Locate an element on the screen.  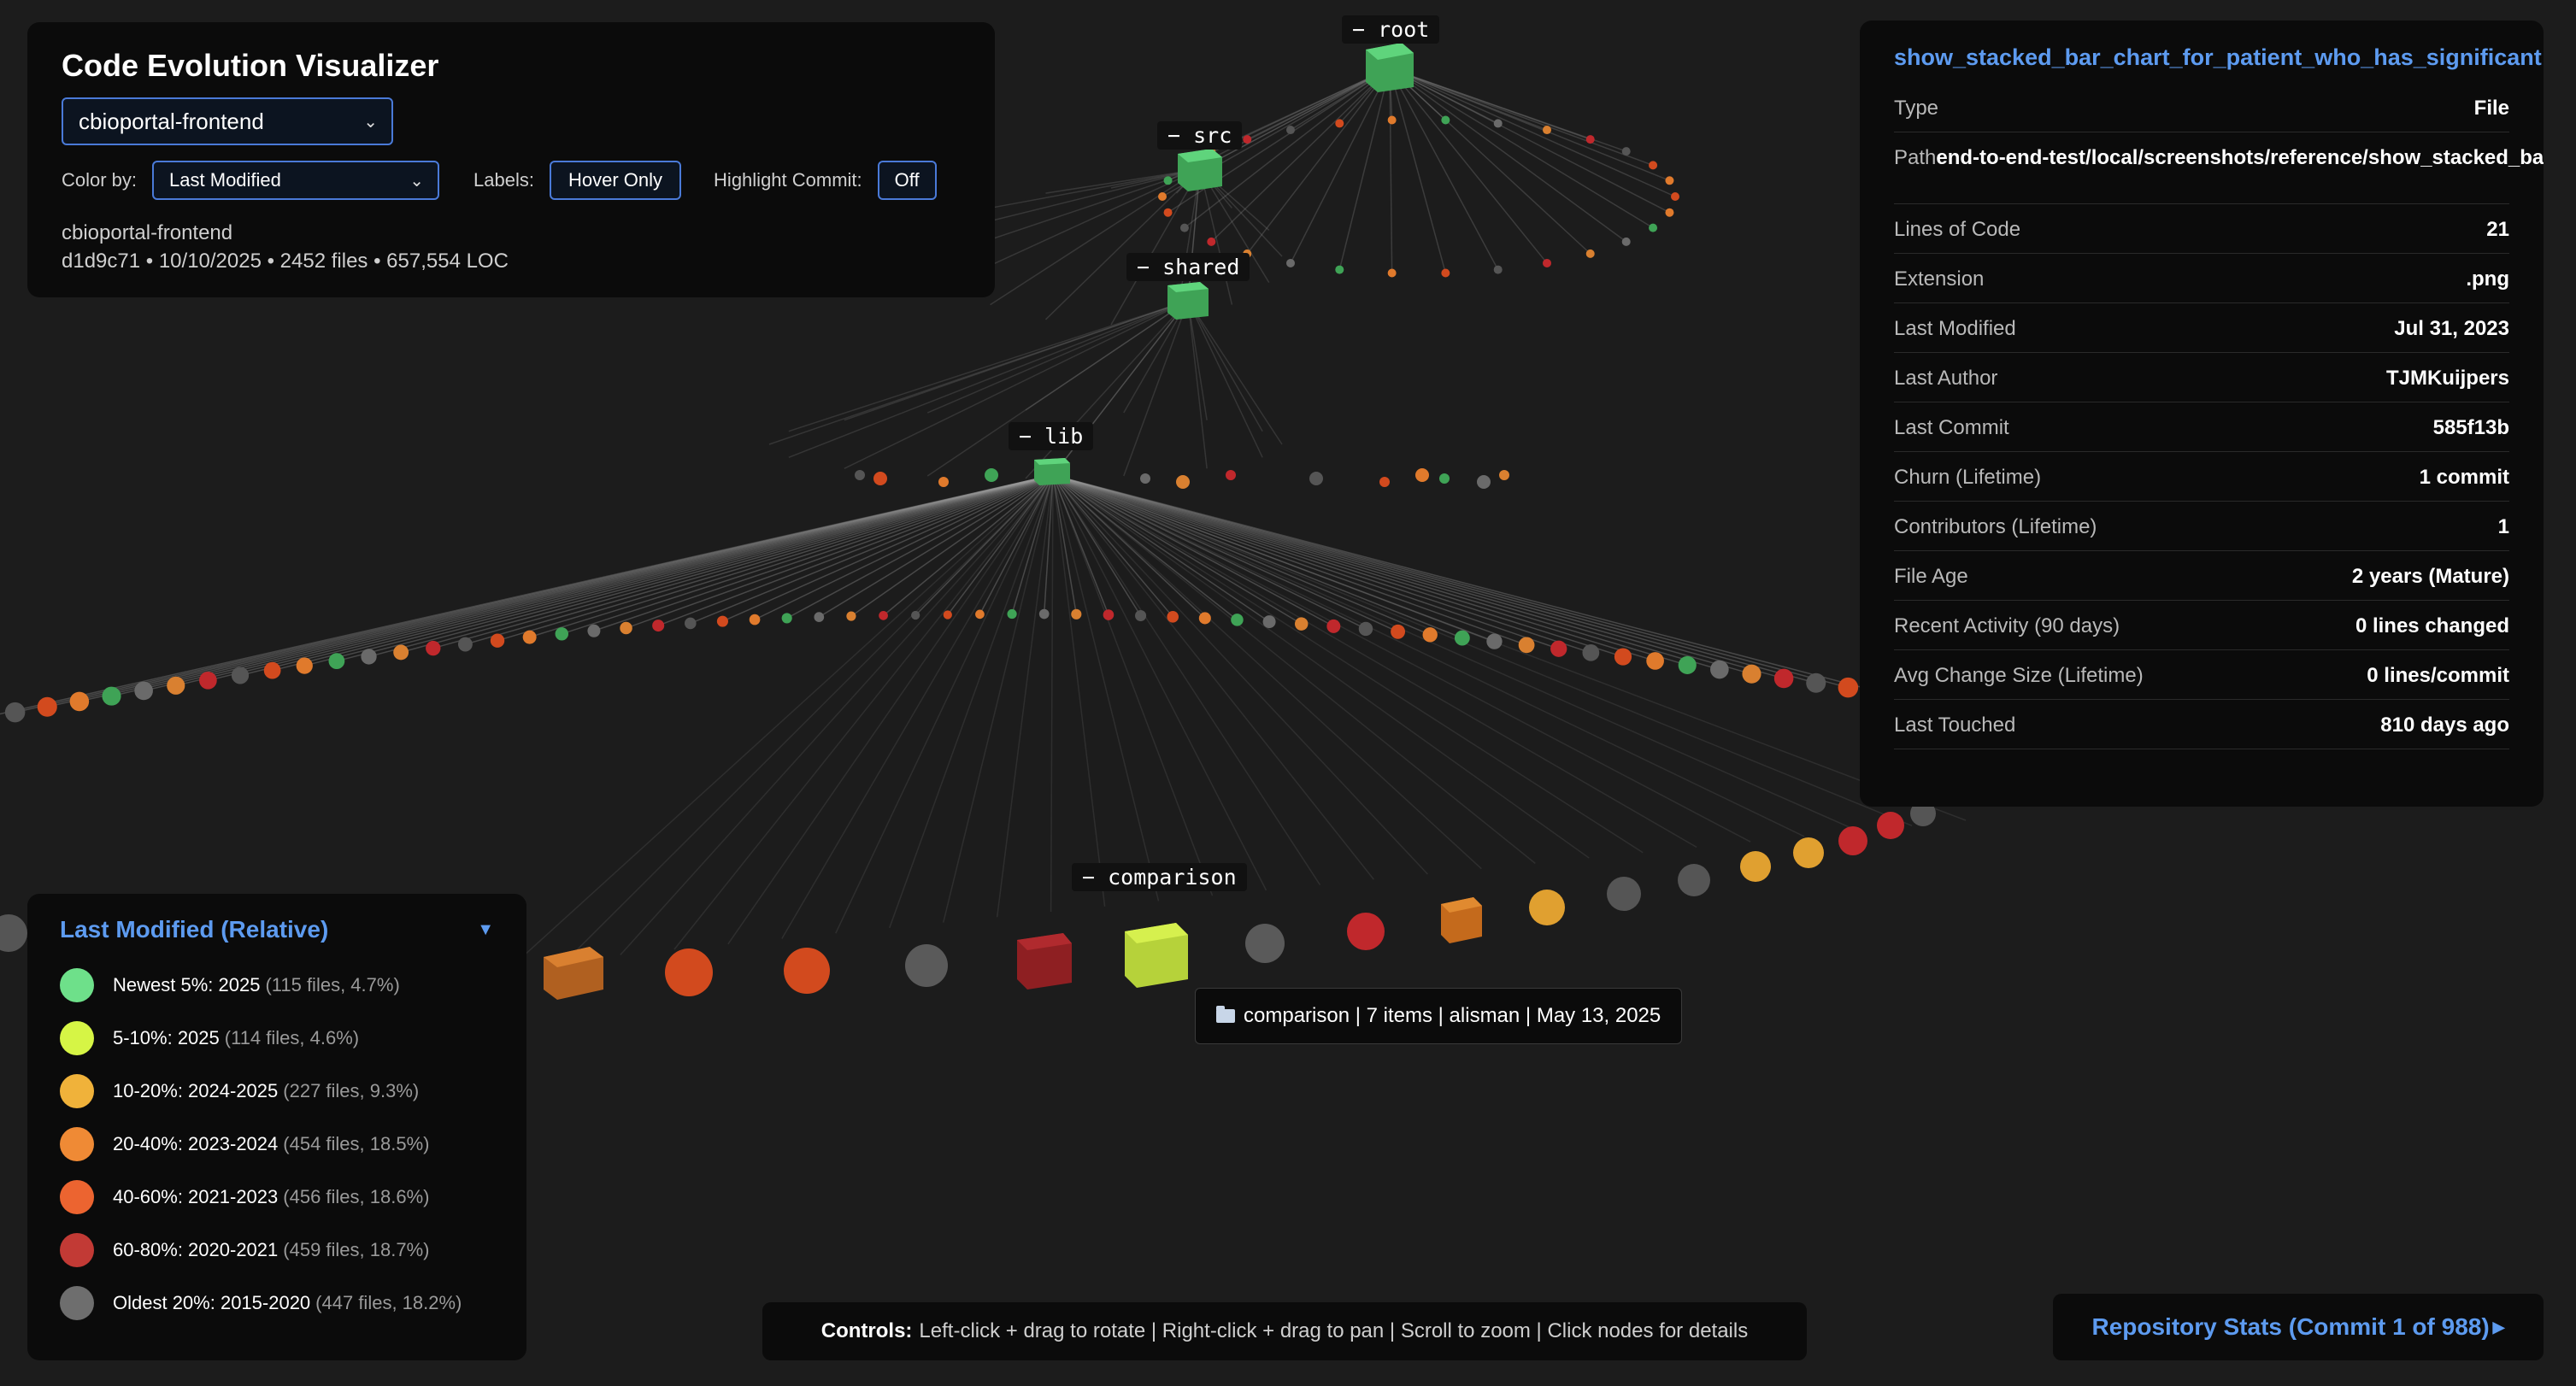
legend-detail: (456 files, 18.6%) is located at coordinates (356, 1197).